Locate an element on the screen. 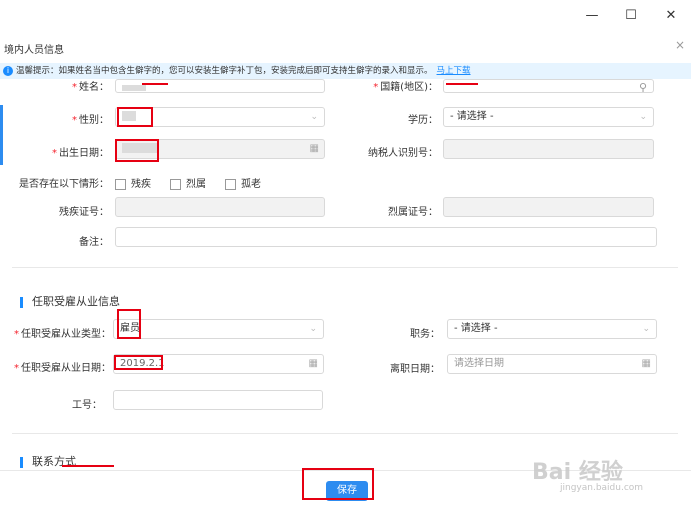 This screenshot has height=515, width=691. leave-date-input: 请选择日期 ▦ is located at coordinates (552, 364).